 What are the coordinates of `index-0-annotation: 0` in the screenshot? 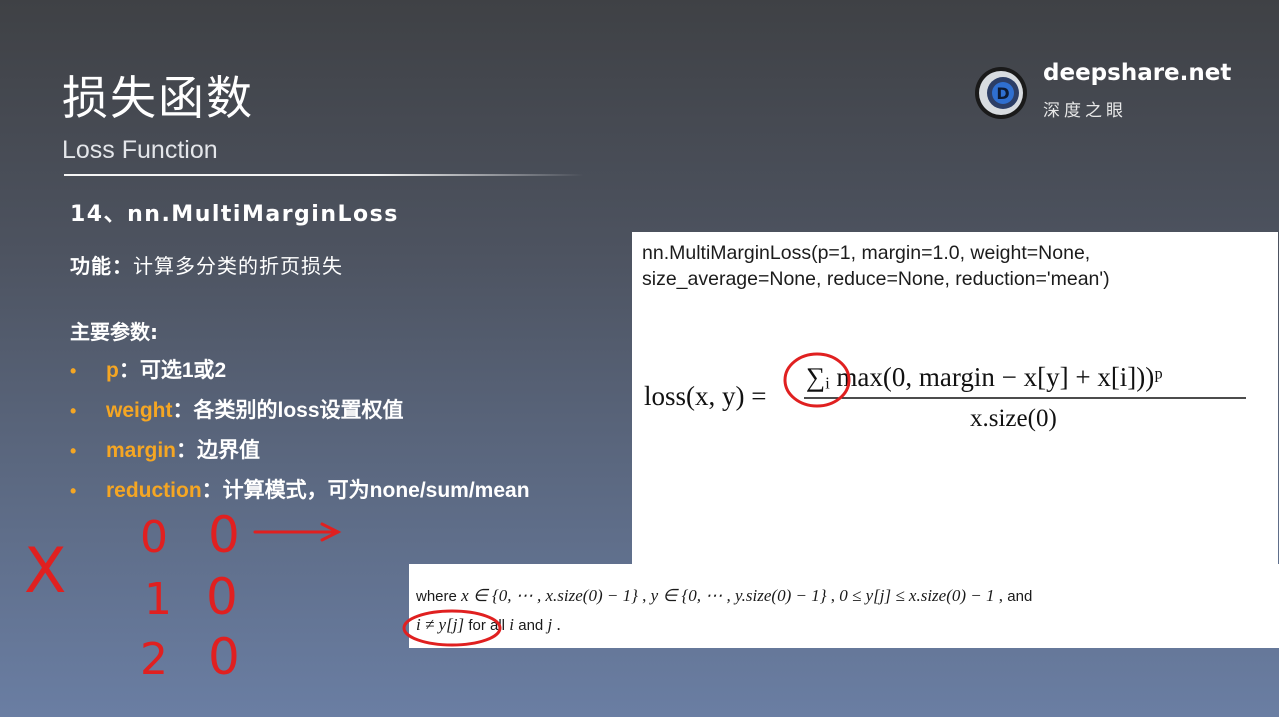 It's located at (154, 537).